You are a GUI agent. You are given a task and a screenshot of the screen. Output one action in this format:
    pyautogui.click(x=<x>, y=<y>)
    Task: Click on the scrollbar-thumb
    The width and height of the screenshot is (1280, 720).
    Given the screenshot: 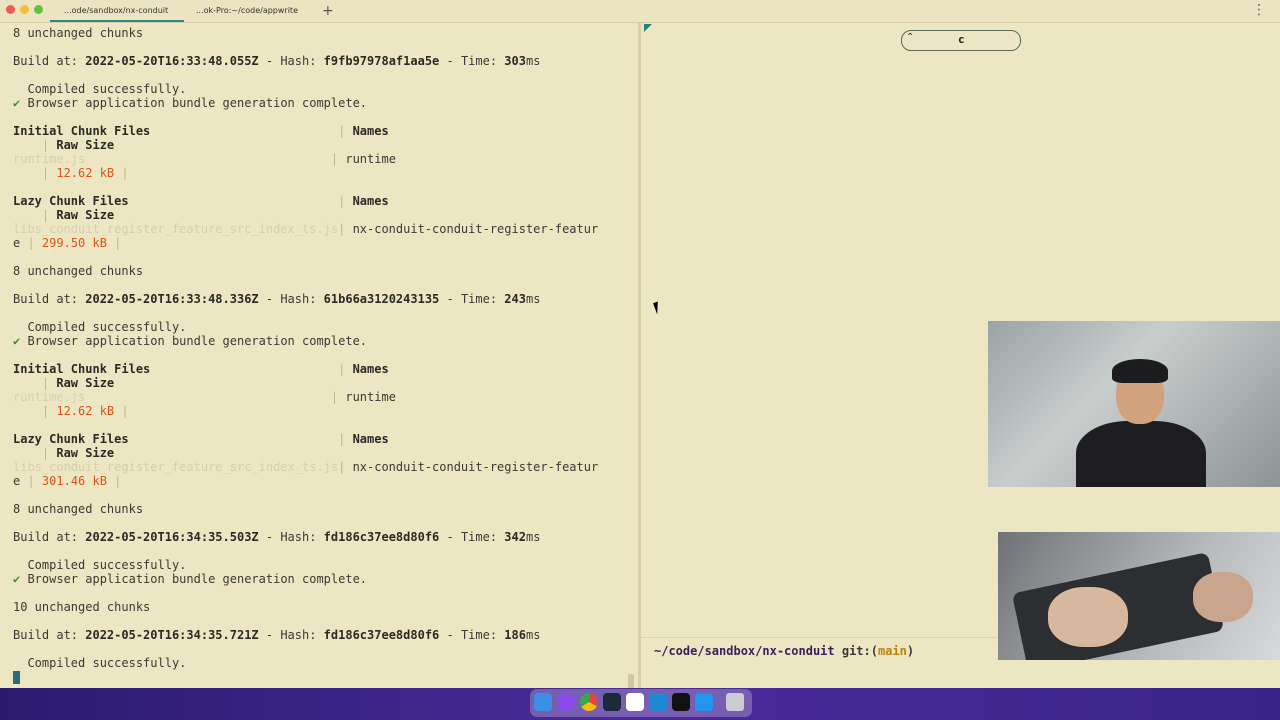 What is the action you would take?
    pyautogui.click(x=631, y=681)
    